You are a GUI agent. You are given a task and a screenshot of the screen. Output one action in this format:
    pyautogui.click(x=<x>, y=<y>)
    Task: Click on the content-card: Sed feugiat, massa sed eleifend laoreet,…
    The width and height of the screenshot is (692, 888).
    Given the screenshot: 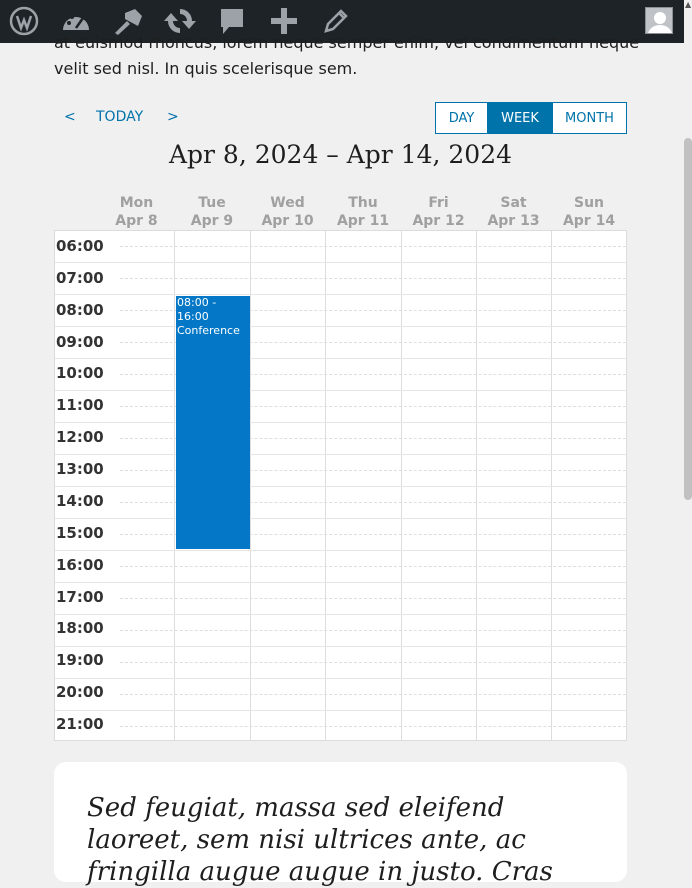 What is the action you would take?
    pyautogui.click(x=340, y=824)
    